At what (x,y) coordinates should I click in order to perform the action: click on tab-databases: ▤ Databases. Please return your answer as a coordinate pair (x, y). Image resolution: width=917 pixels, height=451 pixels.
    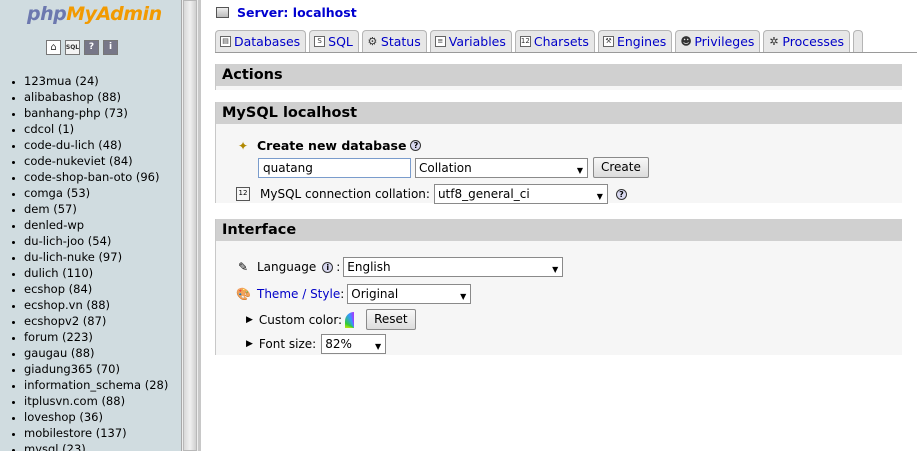
    Looking at the image, I should click on (261, 41).